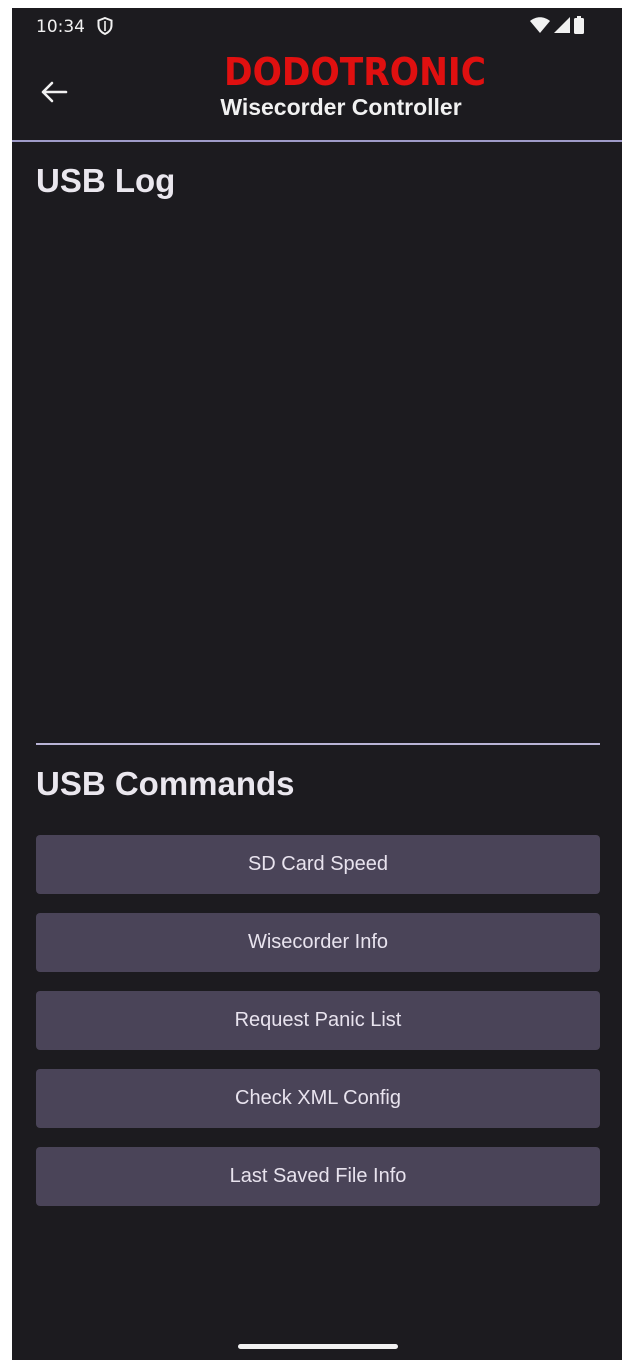  I want to click on request-panic-list-button: Request Panic List, so click(318, 1020).